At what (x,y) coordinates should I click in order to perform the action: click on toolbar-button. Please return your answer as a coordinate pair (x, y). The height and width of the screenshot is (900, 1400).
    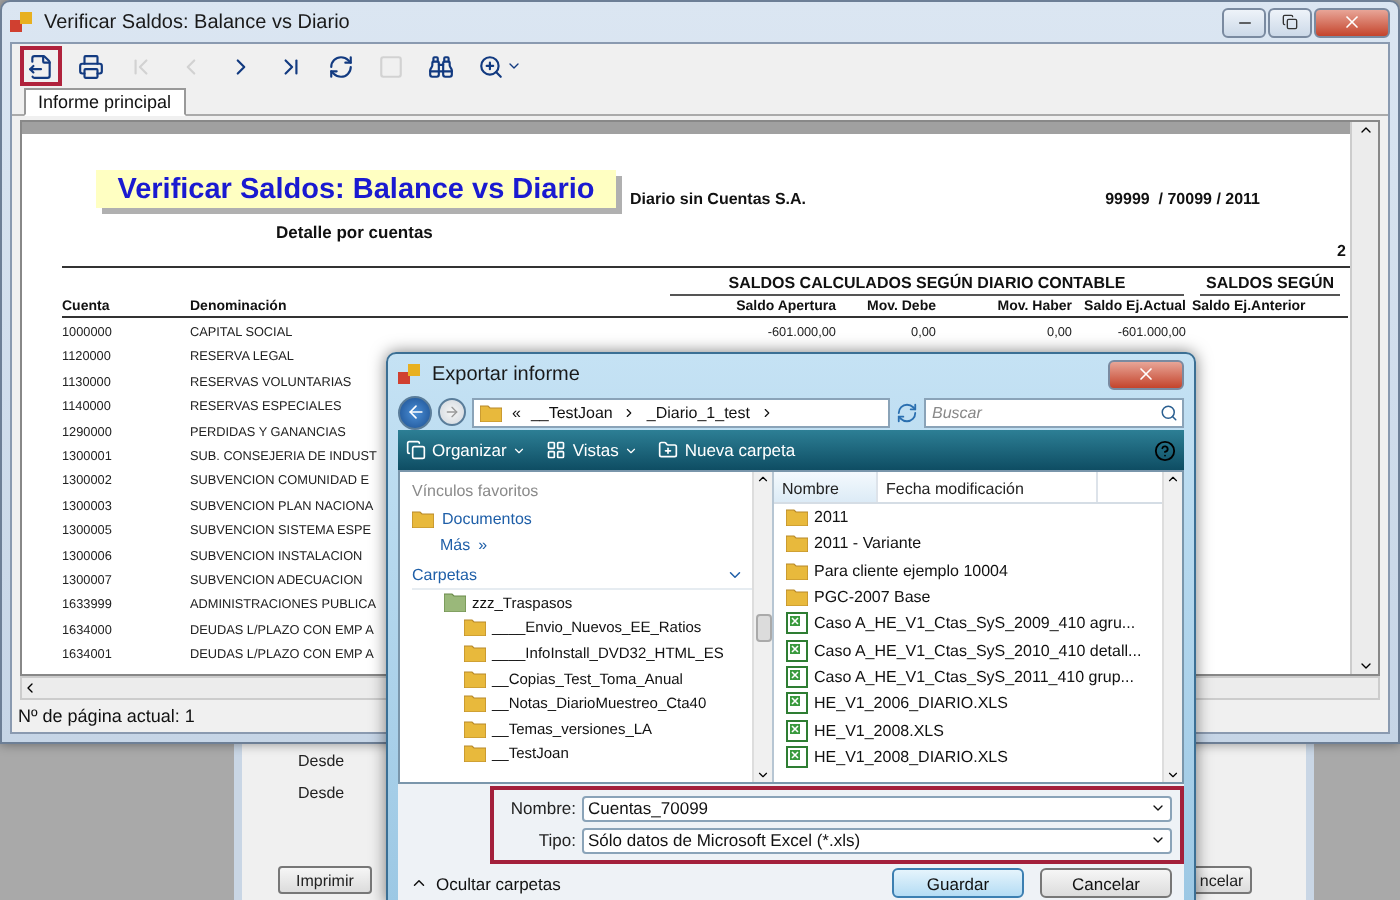
    Looking at the image, I should click on (41, 66).